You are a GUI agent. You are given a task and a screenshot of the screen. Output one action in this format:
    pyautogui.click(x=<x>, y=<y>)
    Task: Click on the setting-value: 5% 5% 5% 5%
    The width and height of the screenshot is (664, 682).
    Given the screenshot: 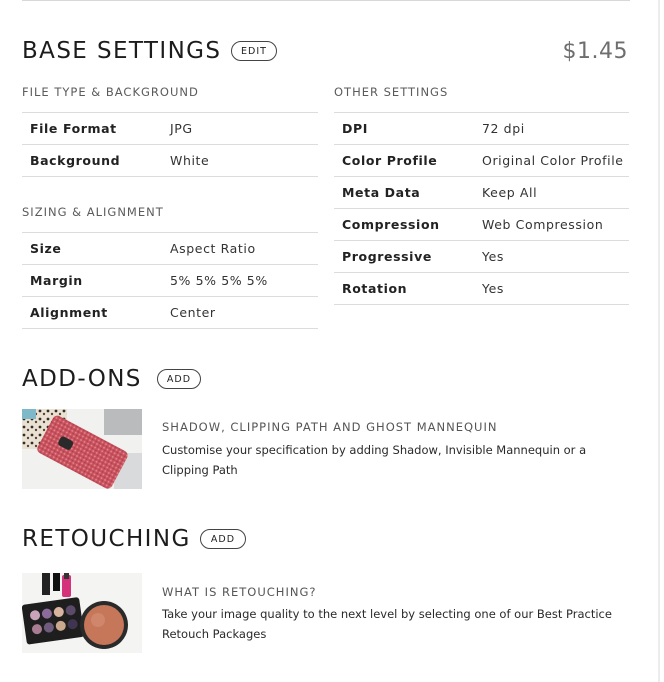 What is the action you would take?
    pyautogui.click(x=219, y=280)
    